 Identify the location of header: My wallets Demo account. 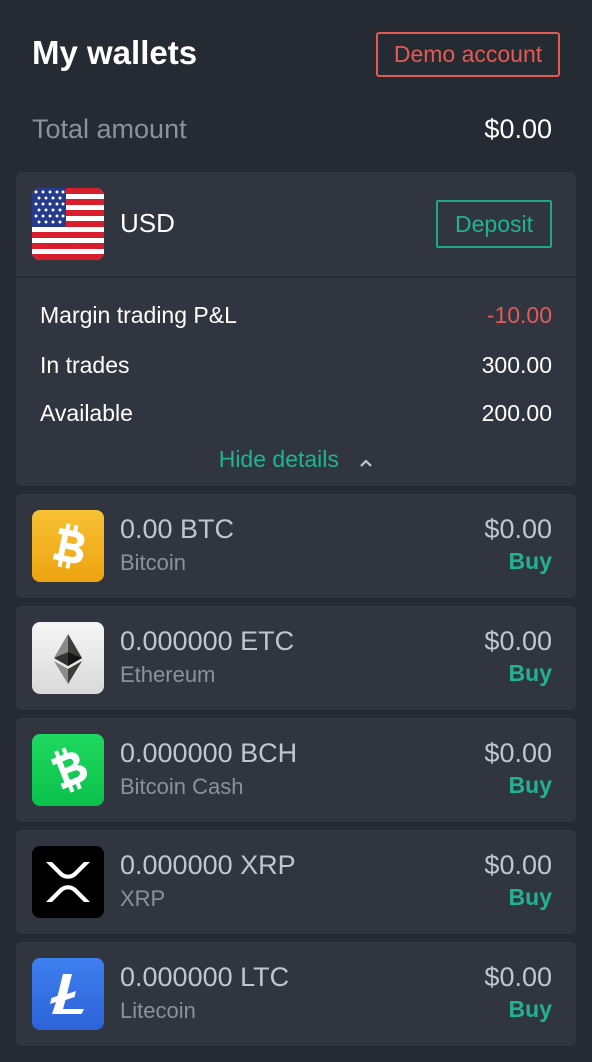
(296, 56).